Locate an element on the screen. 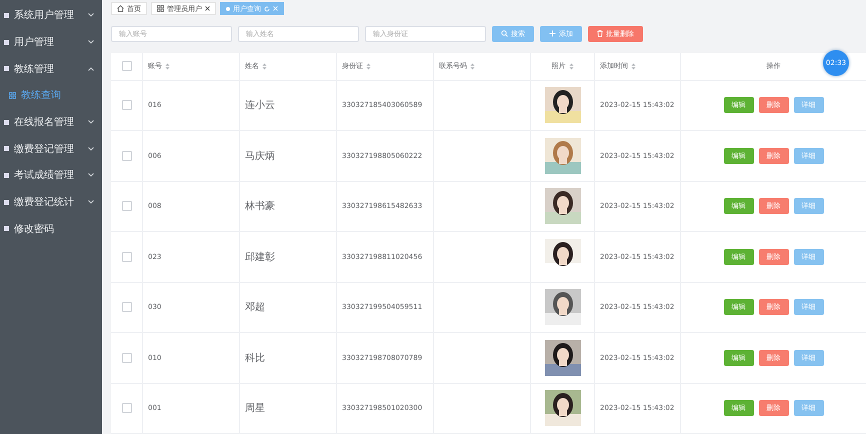  table-cell-text: 周星 is located at coordinates (255, 409).